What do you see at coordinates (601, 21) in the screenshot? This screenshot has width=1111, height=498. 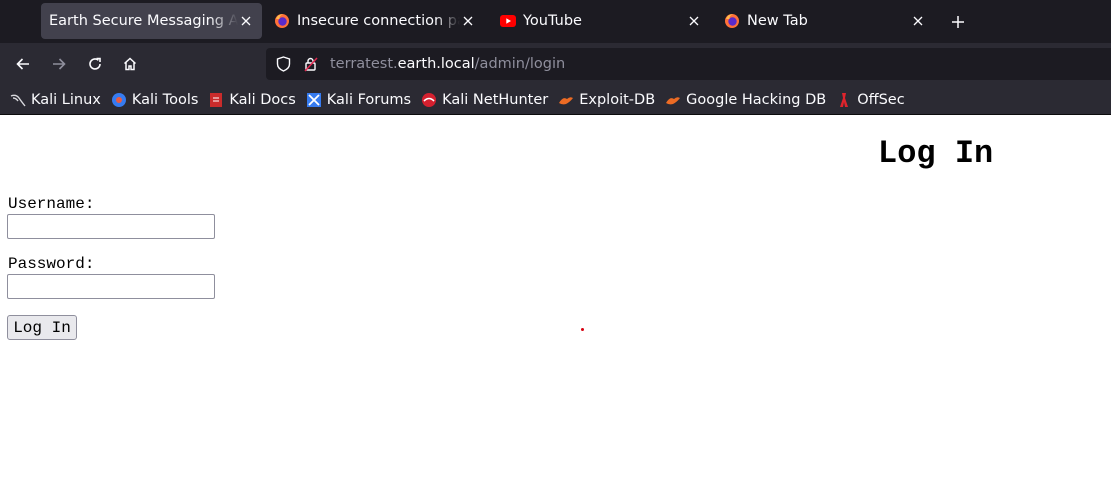 I see `tab-youtube: YouTube` at bounding box center [601, 21].